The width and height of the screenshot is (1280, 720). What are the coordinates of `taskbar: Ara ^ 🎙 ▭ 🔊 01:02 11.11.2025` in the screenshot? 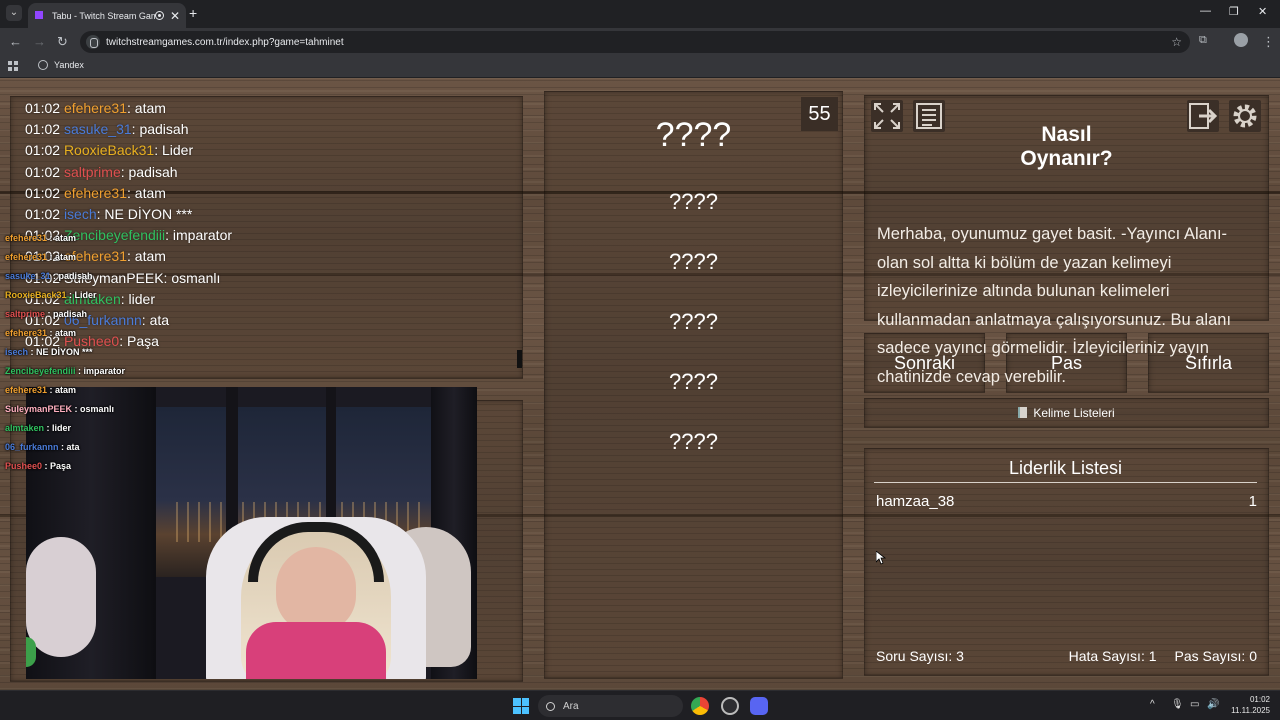 It's located at (640, 705).